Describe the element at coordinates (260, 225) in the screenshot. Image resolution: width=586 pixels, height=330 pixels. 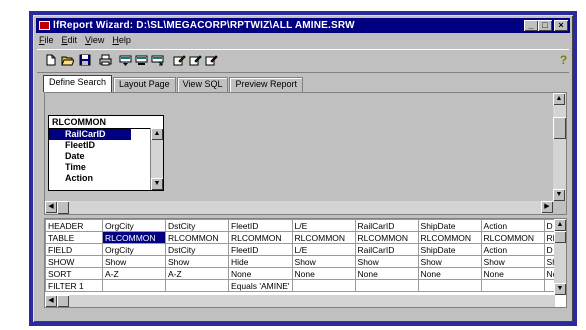
I see `grid-column-header: FleetID` at that location.